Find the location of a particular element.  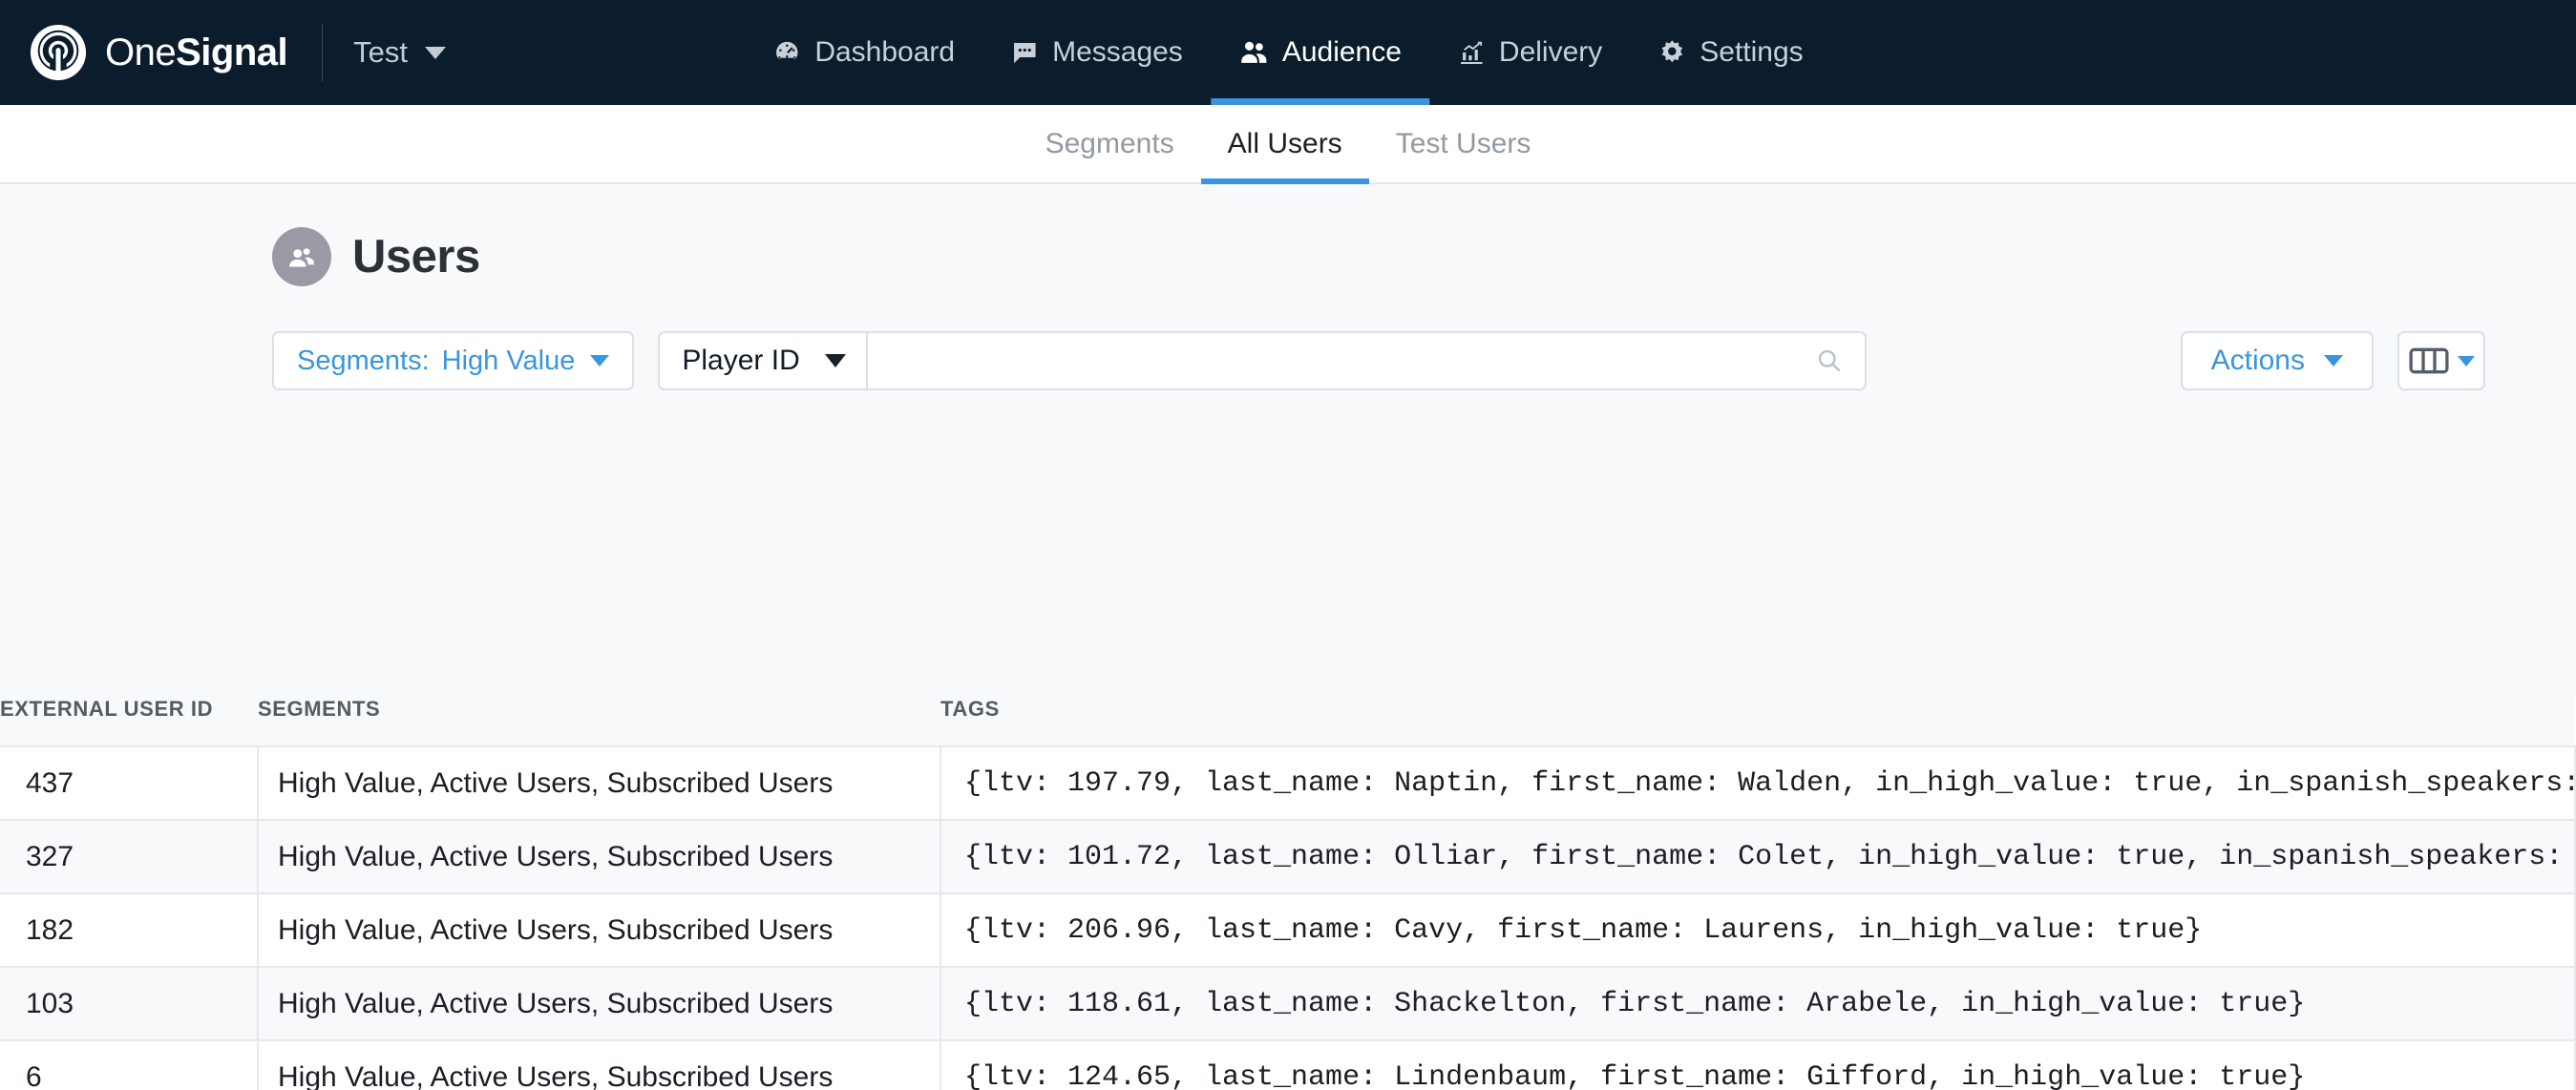

brand: OneSignal is located at coordinates (144, 52).